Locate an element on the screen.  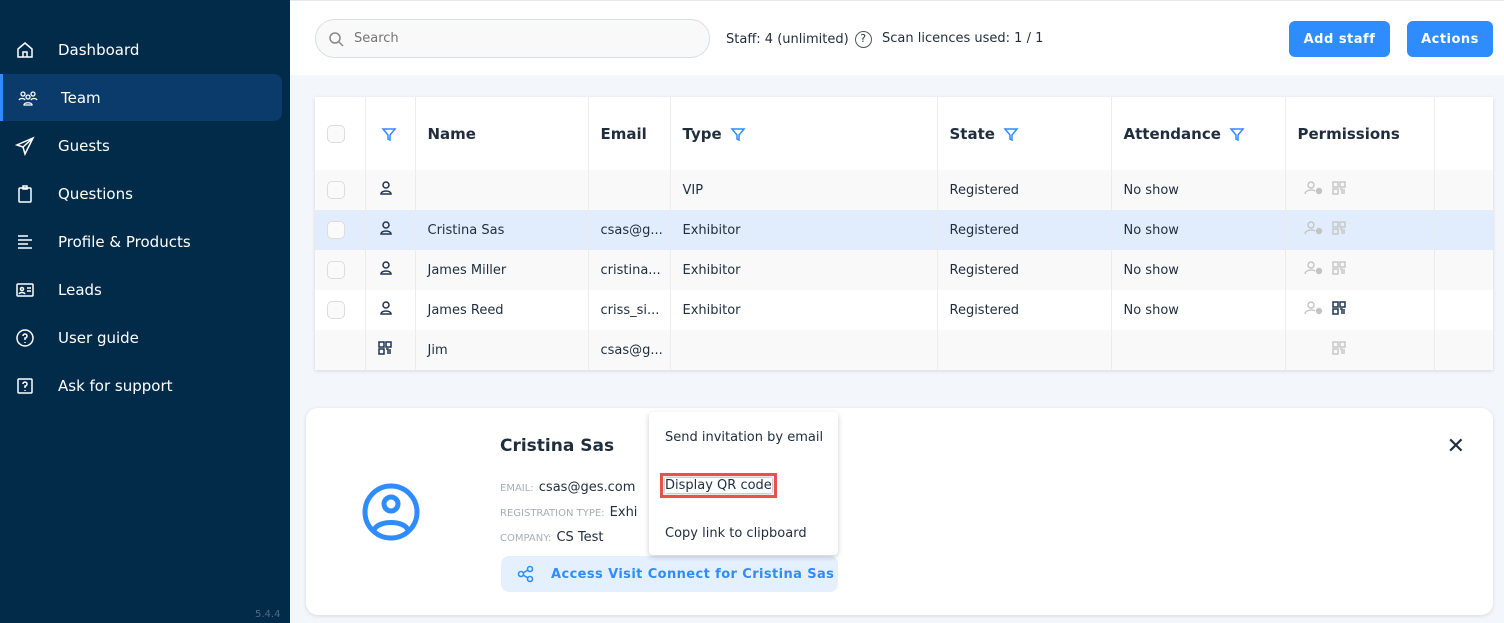
add-staff-button: Add staff is located at coordinates (1339, 39).